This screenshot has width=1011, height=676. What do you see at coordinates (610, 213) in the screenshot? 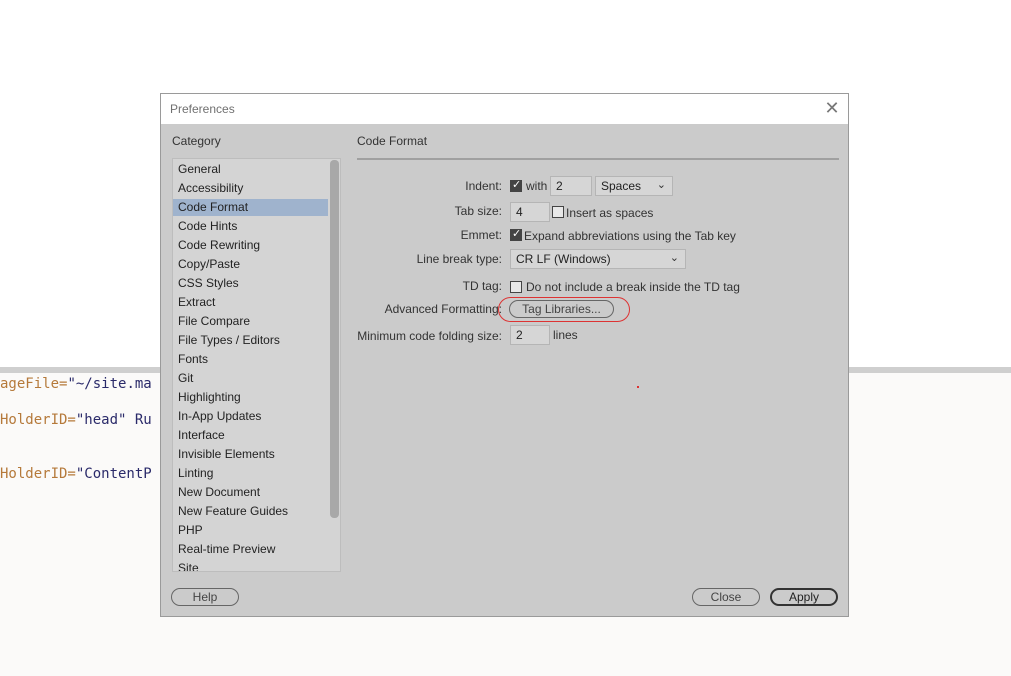
I see `insert-as-spaces-label: Insert as spaces` at bounding box center [610, 213].